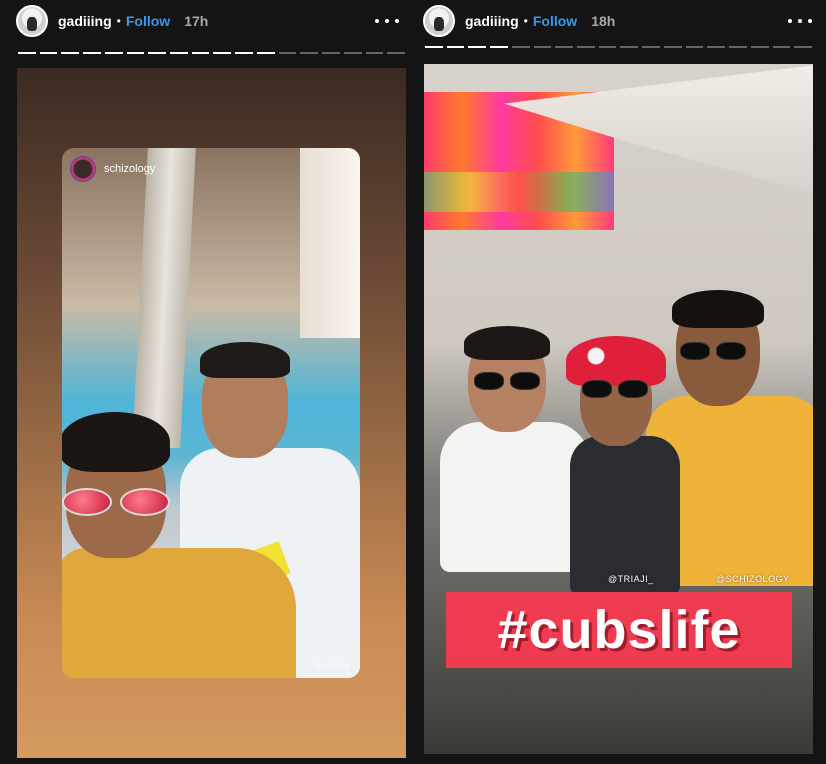  I want to click on story-header: gadiiing • Follow 17h, so click(207, 21).